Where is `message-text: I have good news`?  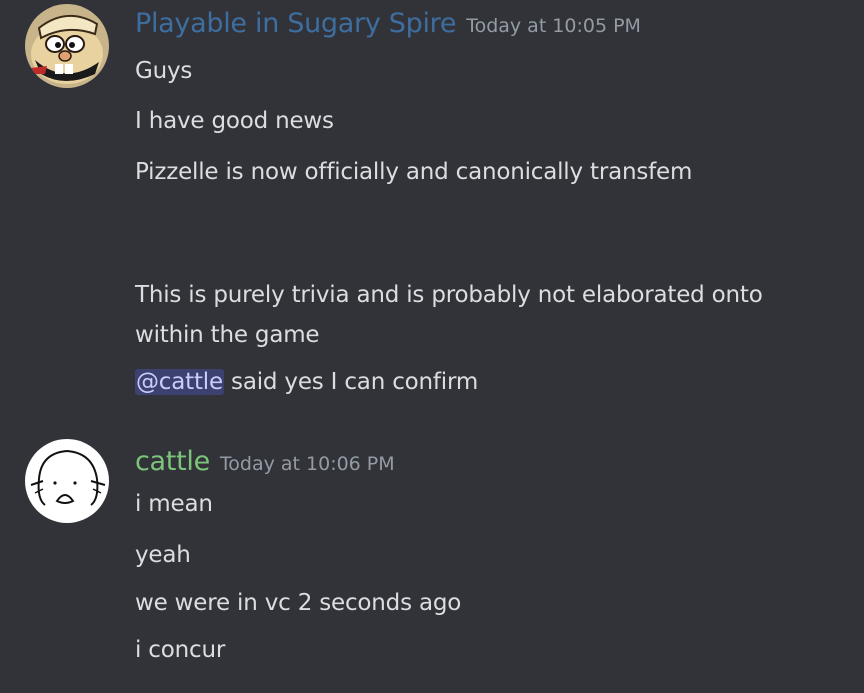 message-text: I have good news is located at coordinates (234, 121).